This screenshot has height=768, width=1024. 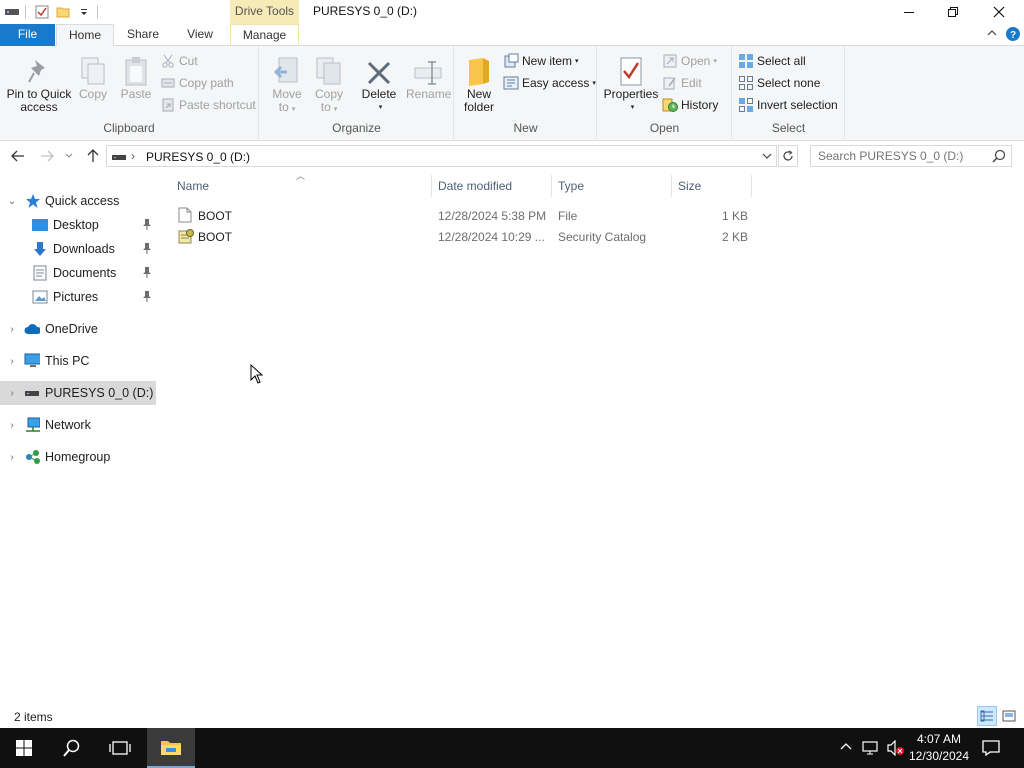 I want to click on collapse-ribbon-icon, so click(x=992, y=34).